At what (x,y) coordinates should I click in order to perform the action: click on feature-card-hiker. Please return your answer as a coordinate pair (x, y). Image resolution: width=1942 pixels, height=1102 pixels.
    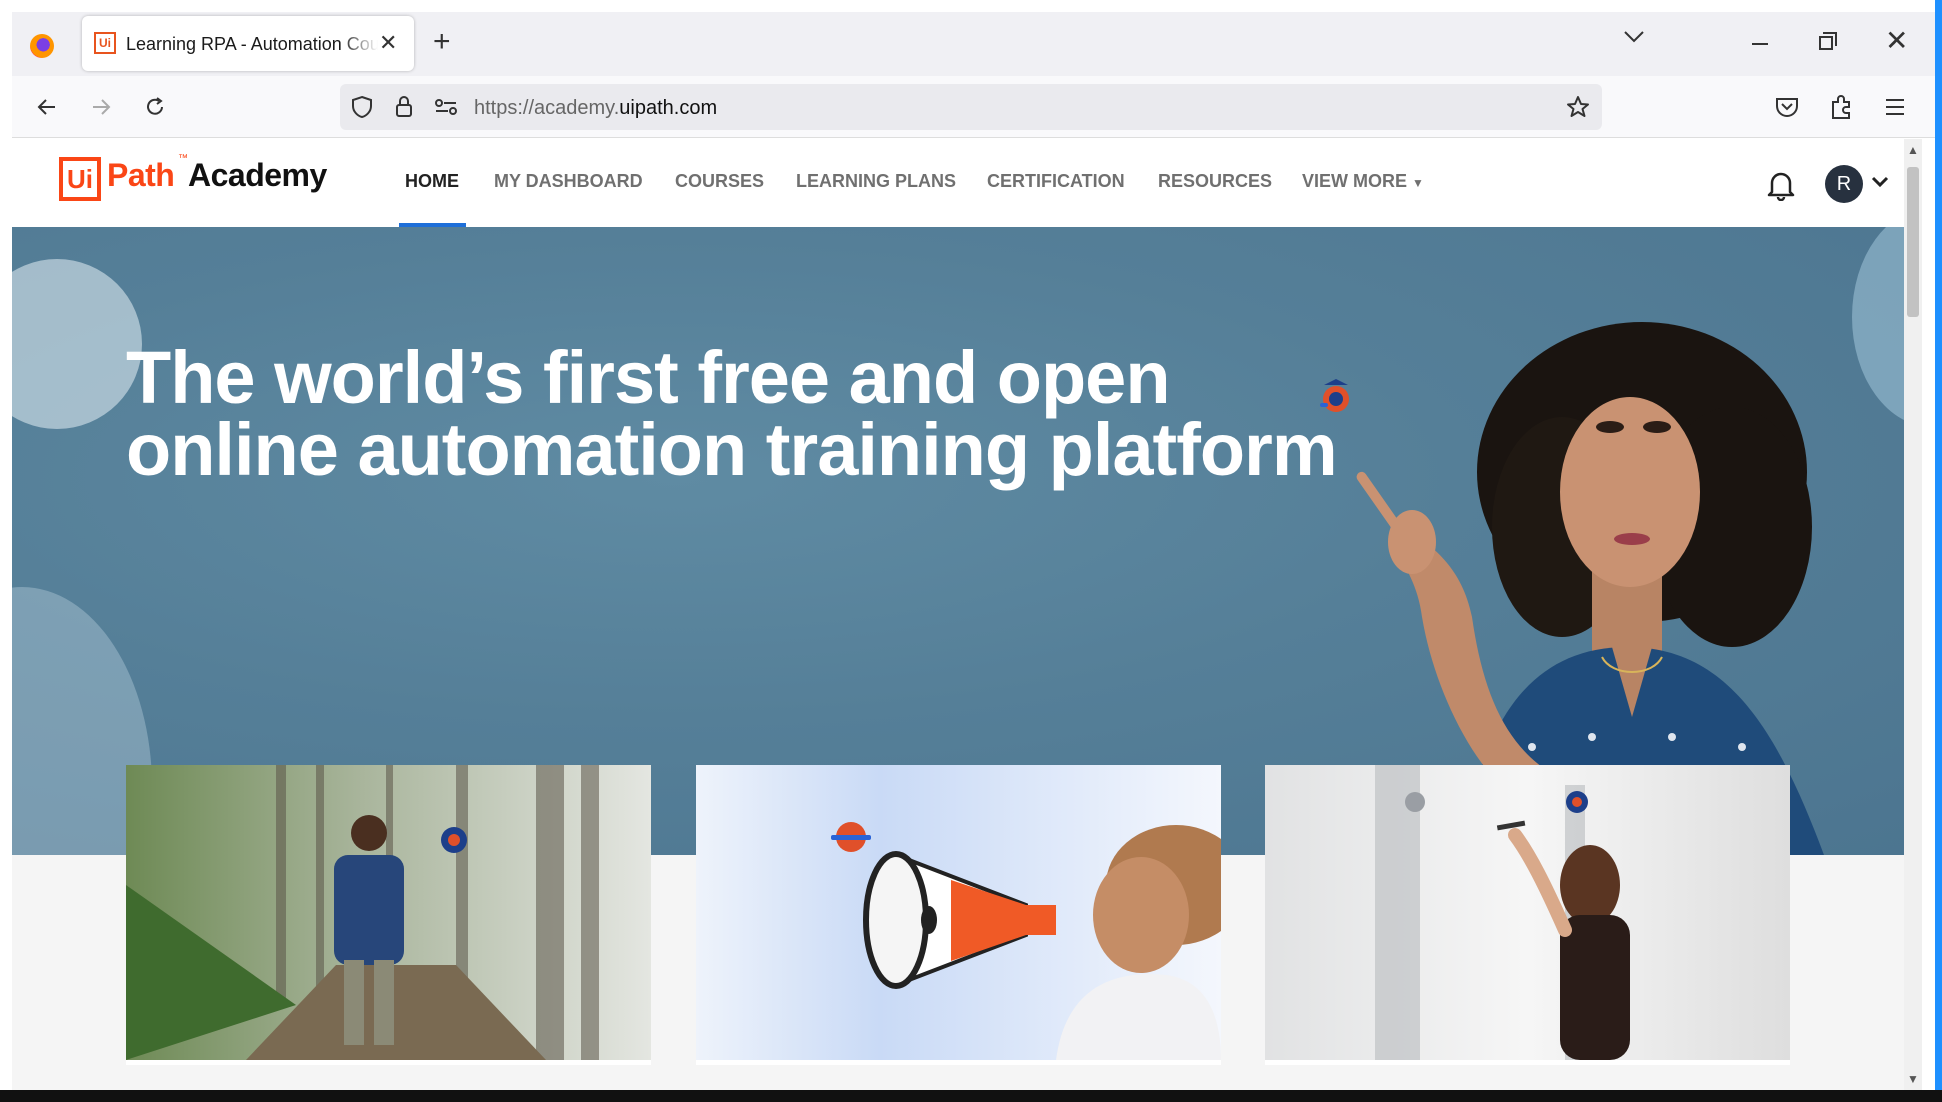
    Looking at the image, I should click on (388, 915).